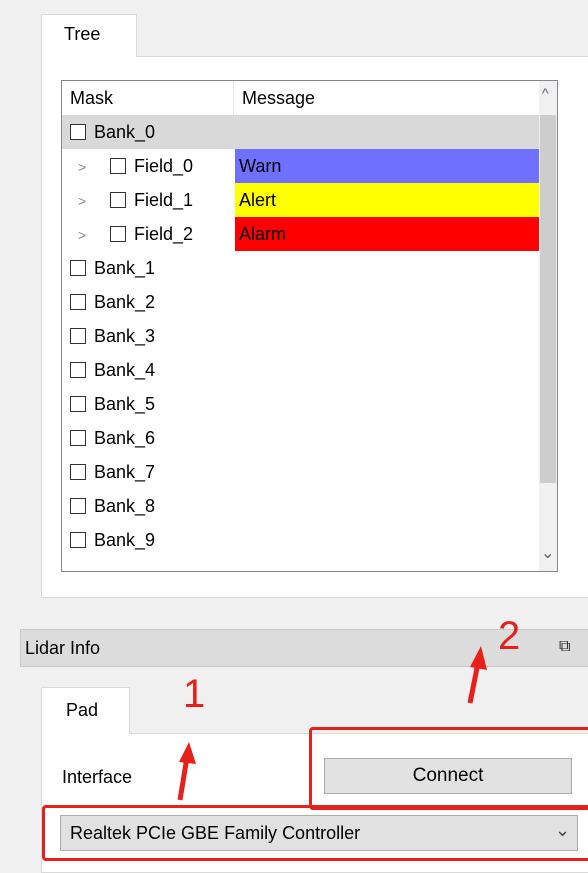 This screenshot has width=588, height=873. I want to click on tree-row-field: > Field_1 Alert, so click(300, 200).